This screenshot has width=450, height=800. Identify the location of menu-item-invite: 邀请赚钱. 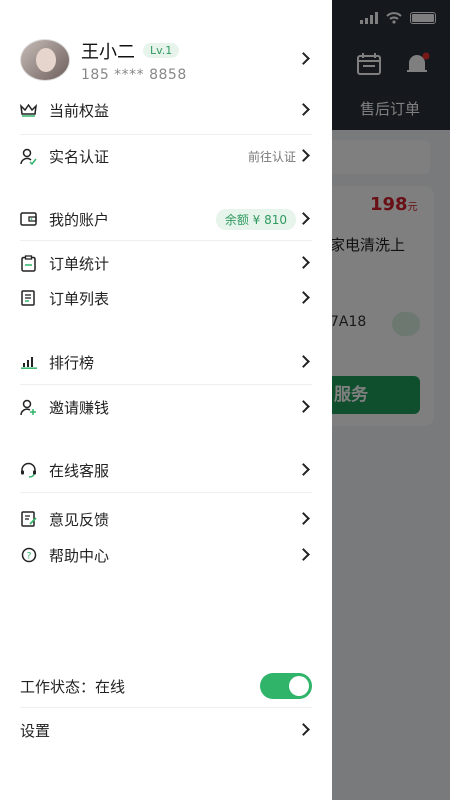
(166, 407).